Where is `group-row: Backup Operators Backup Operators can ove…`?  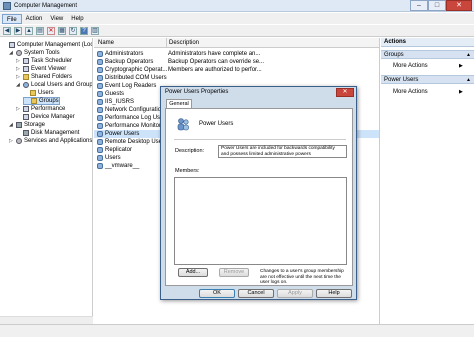 group-row: Backup Operators Backup Operators can ove… is located at coordinates (236, 62).